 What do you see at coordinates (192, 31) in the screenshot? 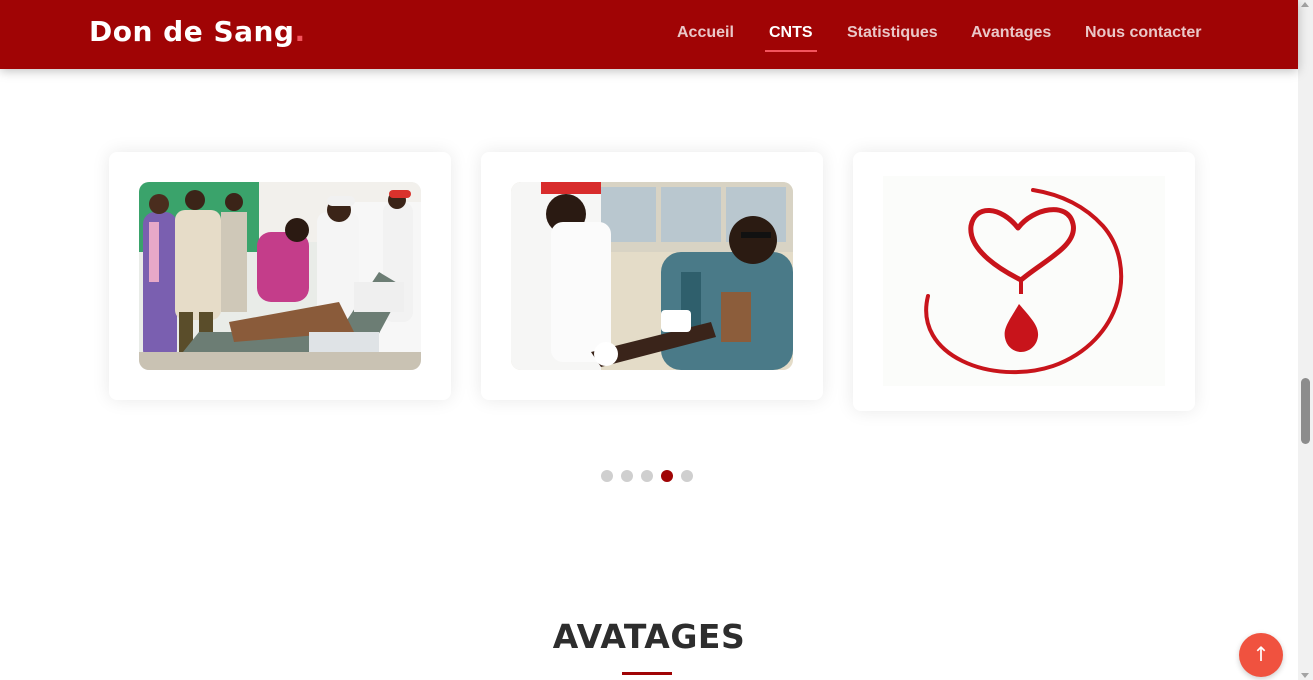
I see `logo-text: Don de Sang` at bounding box center [192, 31].